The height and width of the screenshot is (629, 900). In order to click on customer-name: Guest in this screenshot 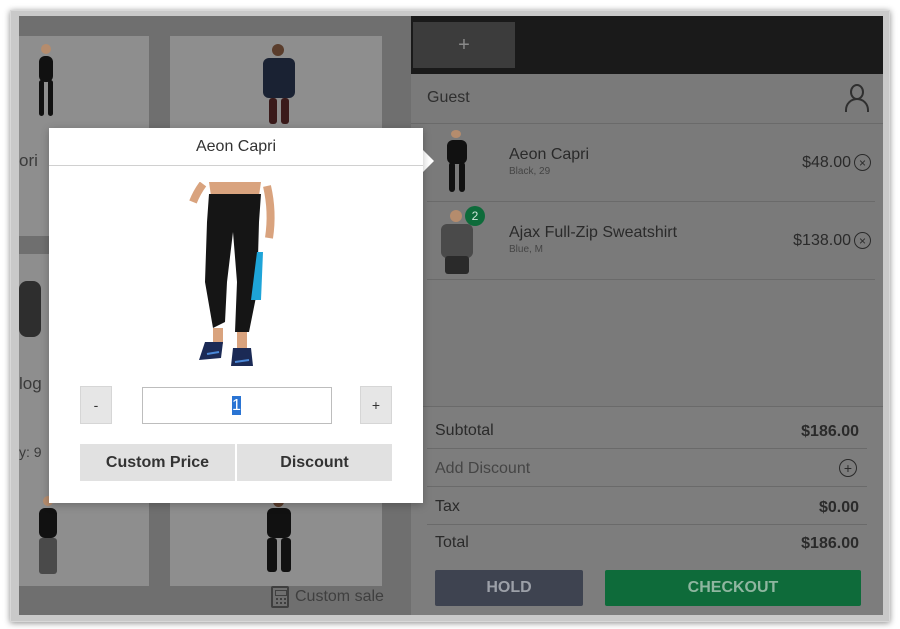, I will do `click(448, 97)`.